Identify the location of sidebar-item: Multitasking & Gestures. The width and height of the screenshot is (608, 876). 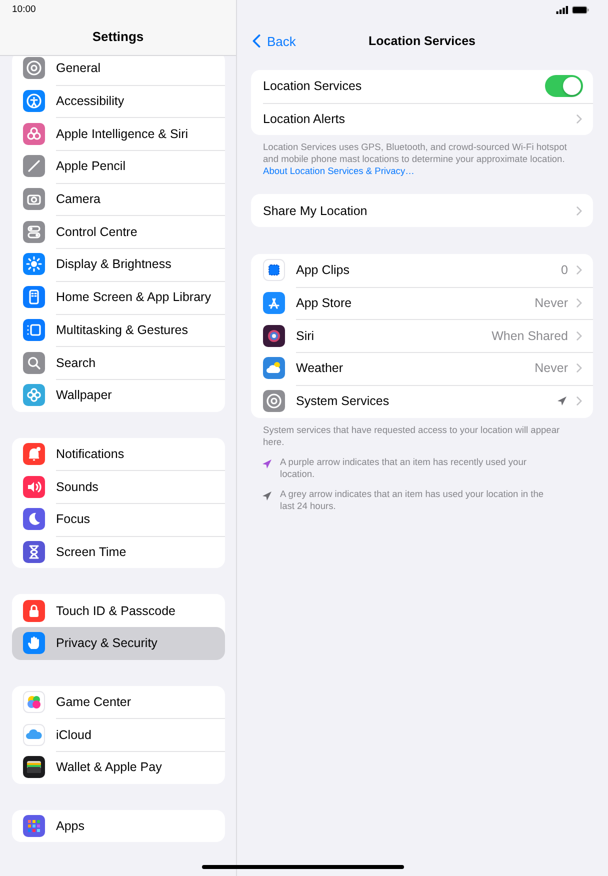
(118, 330).